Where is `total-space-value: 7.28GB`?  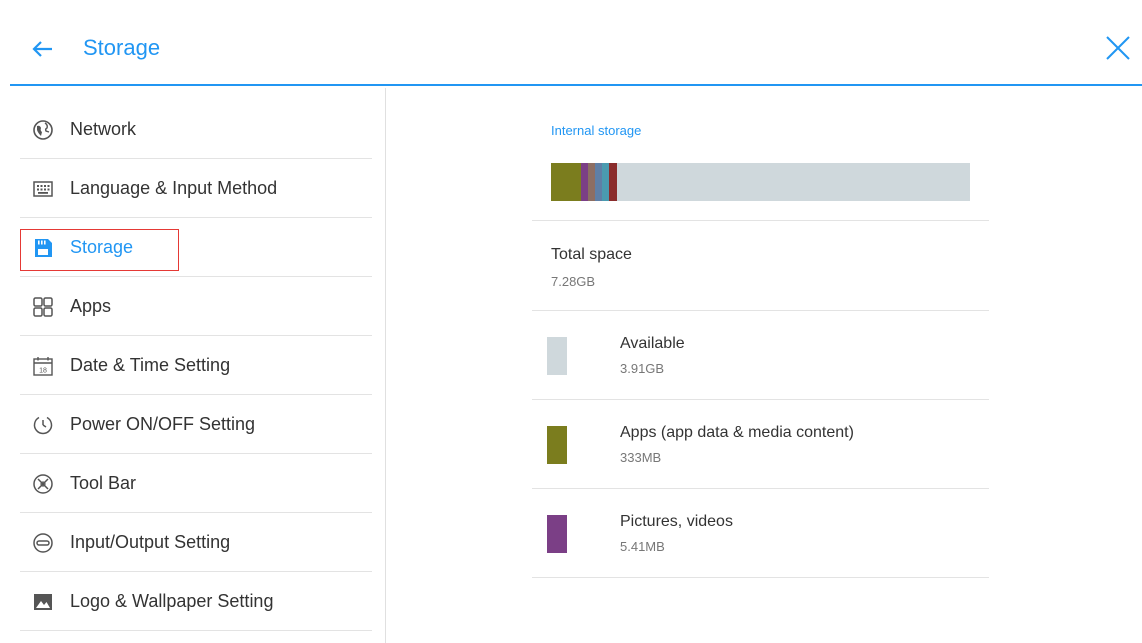
total-space-value: 7.28GB is located at coordinates (573, 281).